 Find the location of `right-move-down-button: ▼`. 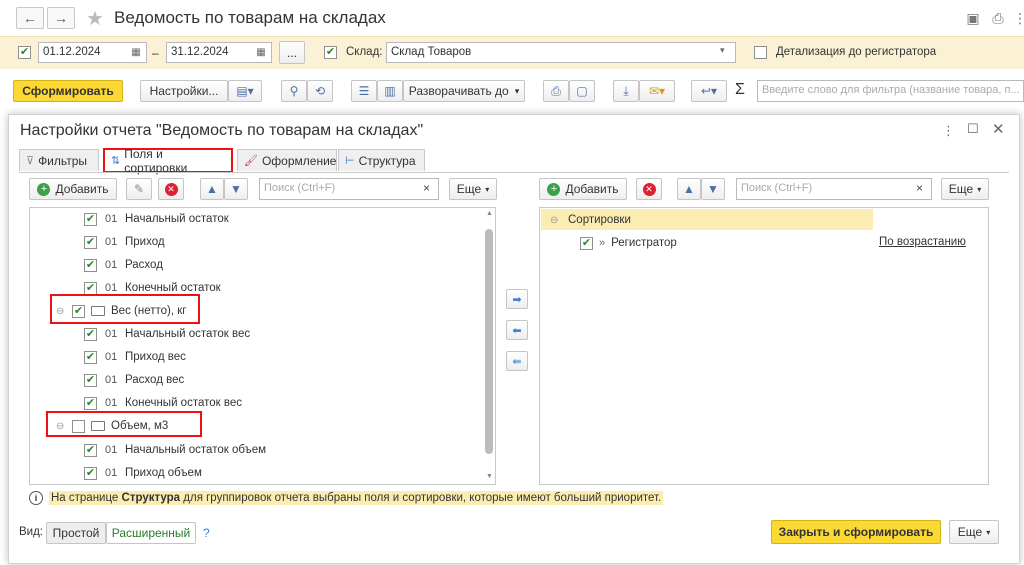

right-move-down-button: ▼ is located at coordinates (713, 189).